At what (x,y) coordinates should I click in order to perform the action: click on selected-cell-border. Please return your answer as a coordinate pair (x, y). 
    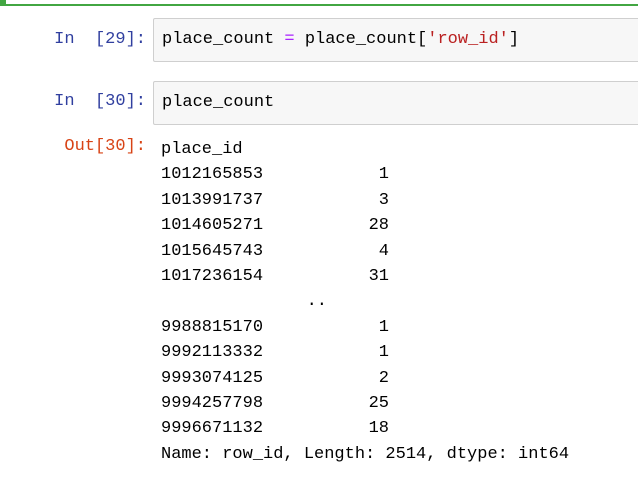
    Looking at the image, I should click on (319, 3).